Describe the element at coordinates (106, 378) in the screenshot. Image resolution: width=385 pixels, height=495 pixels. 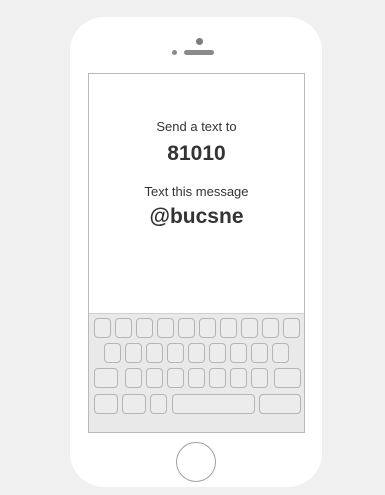
I see `shift-key` at that location.